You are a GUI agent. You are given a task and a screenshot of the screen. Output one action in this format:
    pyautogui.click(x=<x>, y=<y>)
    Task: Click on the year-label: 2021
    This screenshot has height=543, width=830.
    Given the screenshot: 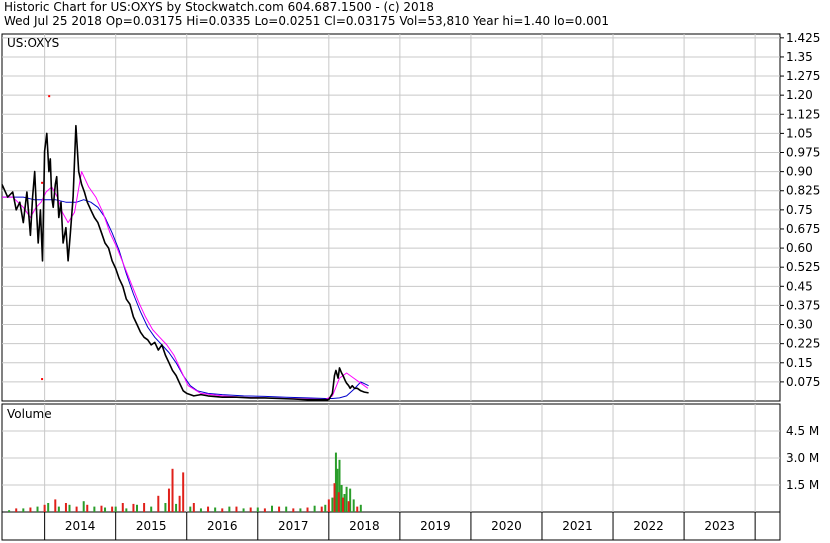 What is the action you would take?
    pyautogui.click(x=577, y=526)
    